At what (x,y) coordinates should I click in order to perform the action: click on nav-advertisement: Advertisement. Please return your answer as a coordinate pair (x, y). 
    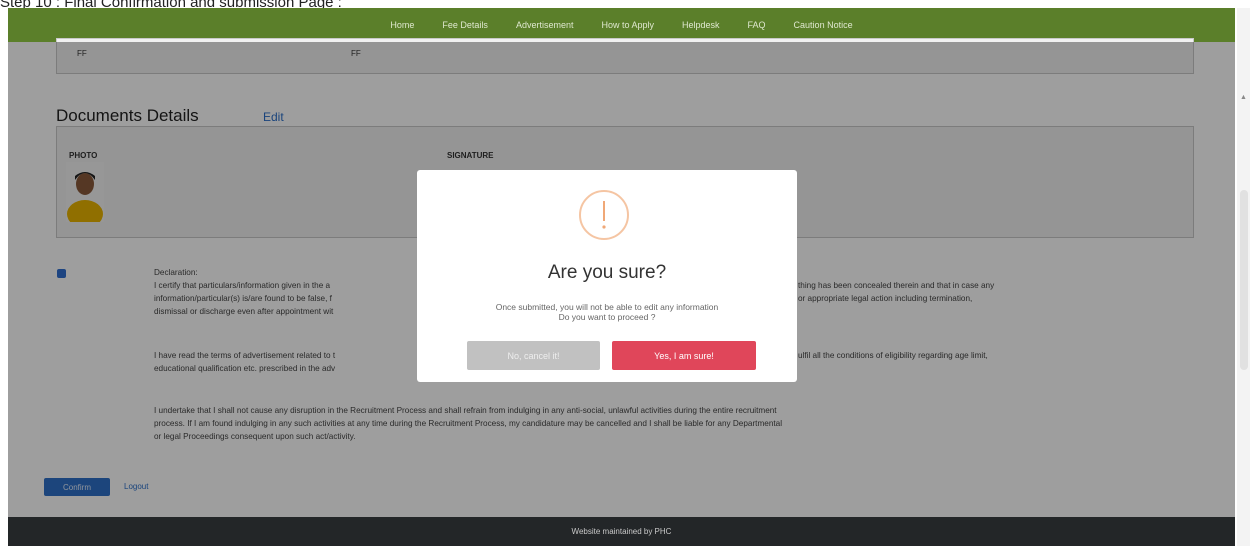
    Looking at the image, I should click on (545, 25).